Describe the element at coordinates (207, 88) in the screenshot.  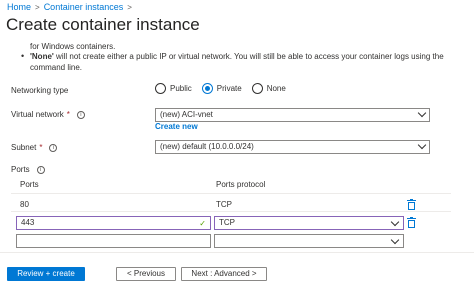
I see `radio-private-circle` at that location.